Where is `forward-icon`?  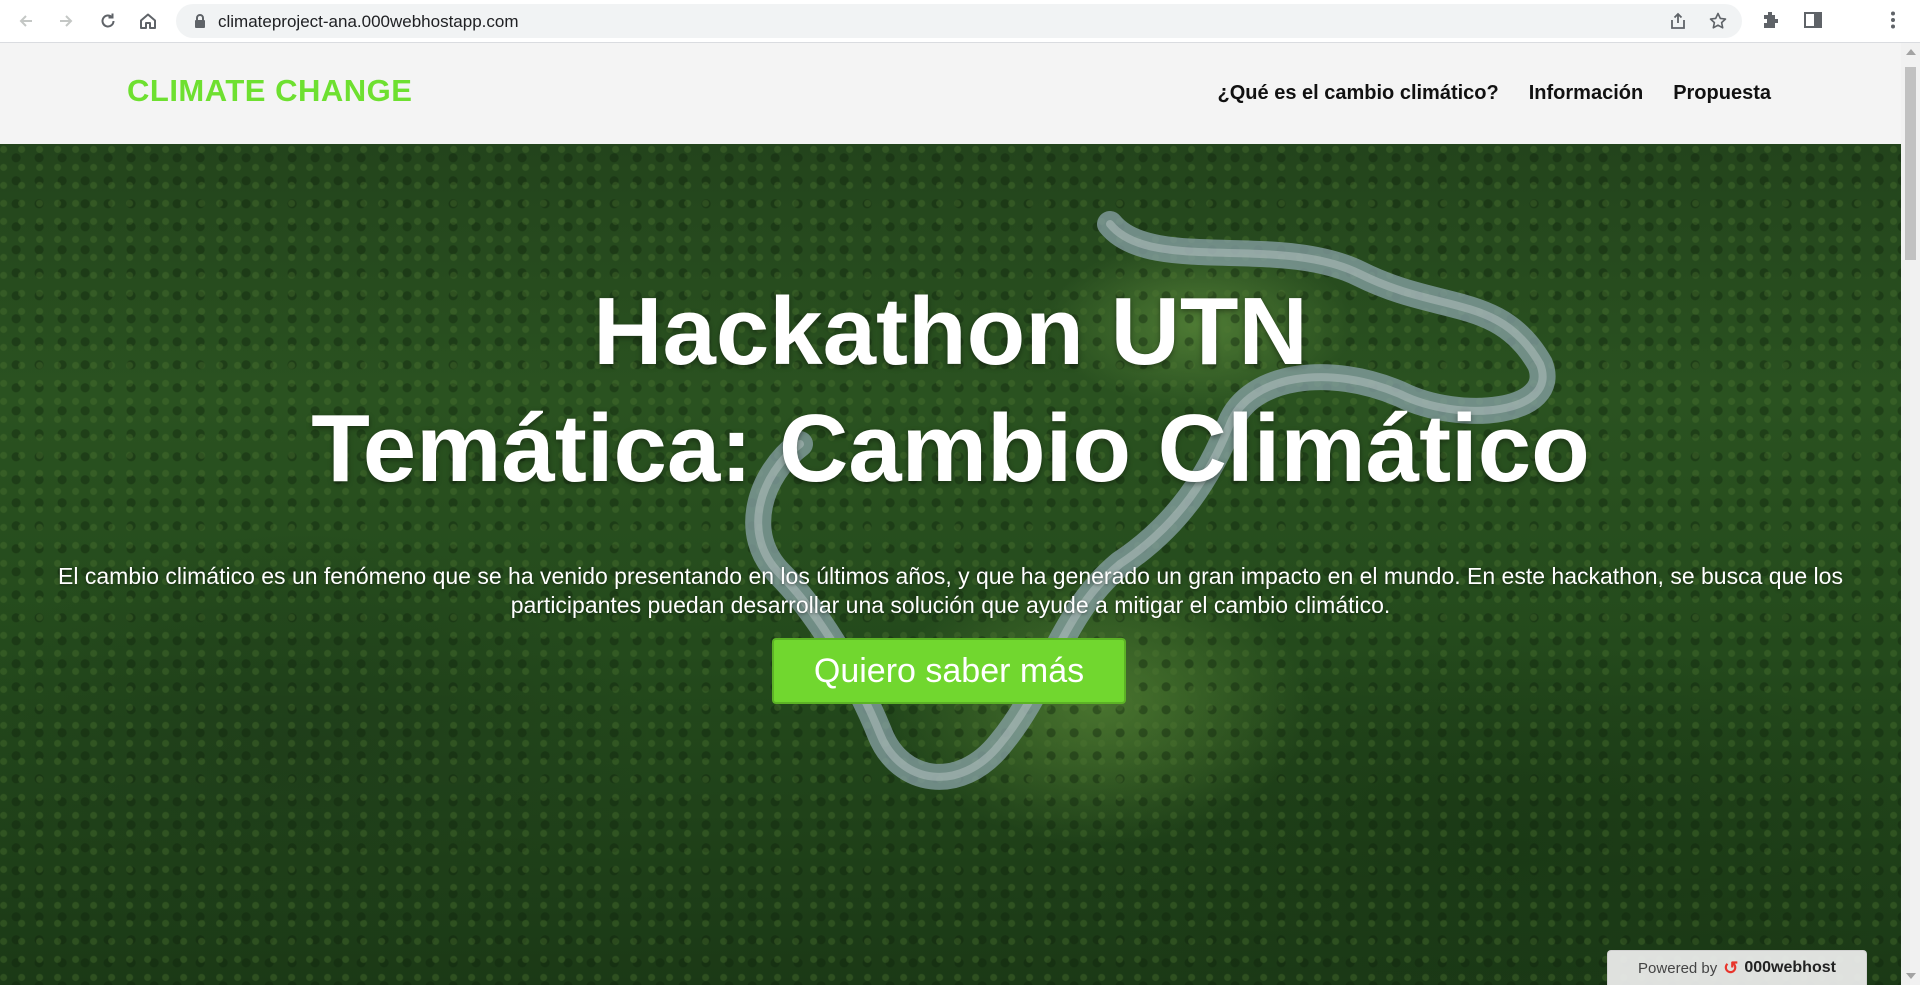
forward-icon is located at coordinates (66, 21).